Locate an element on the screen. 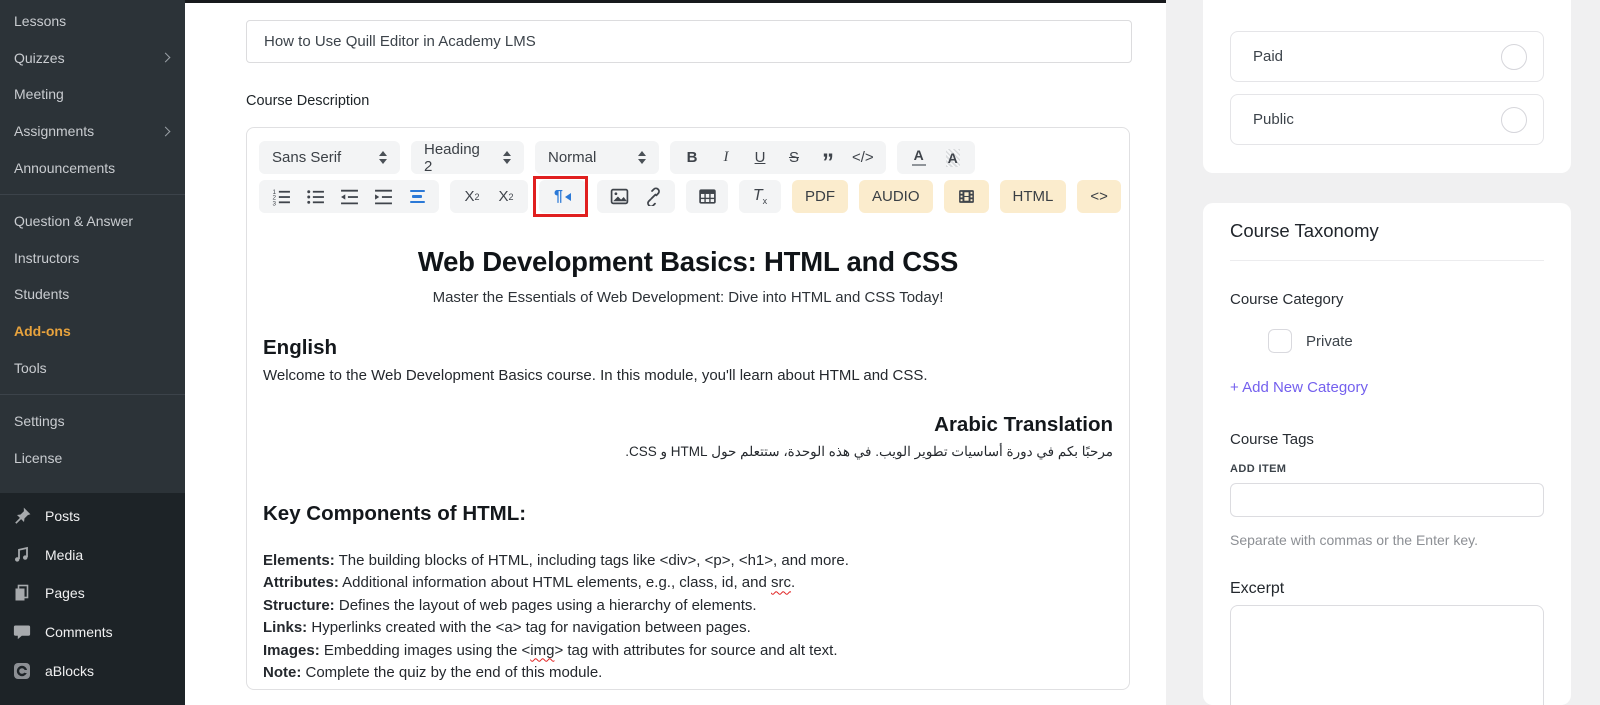 This screenshot has height=705, width=1600. category-option-private: Private is located at coordinates (1310, 341).